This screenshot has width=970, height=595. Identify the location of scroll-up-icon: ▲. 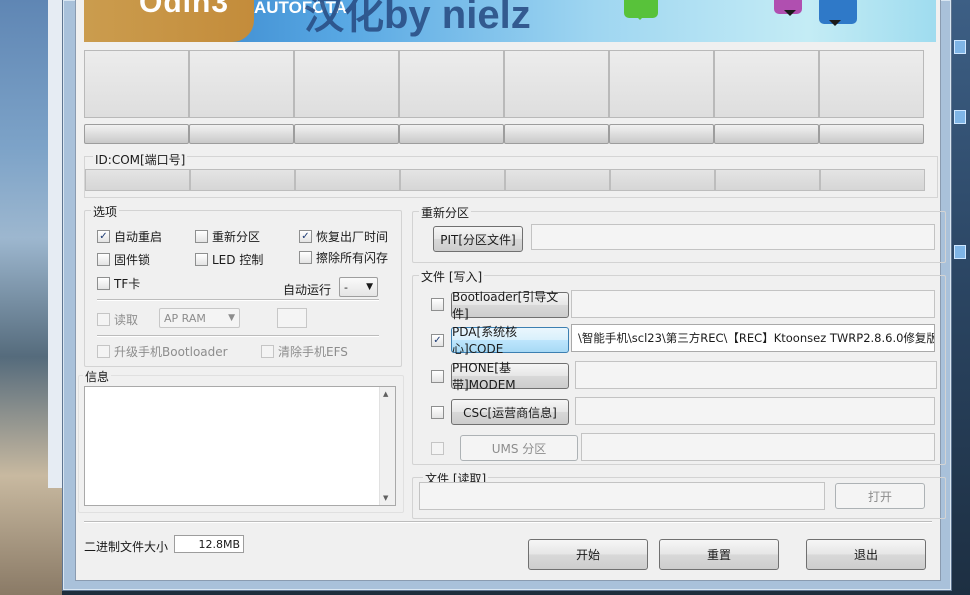
(385, 394).